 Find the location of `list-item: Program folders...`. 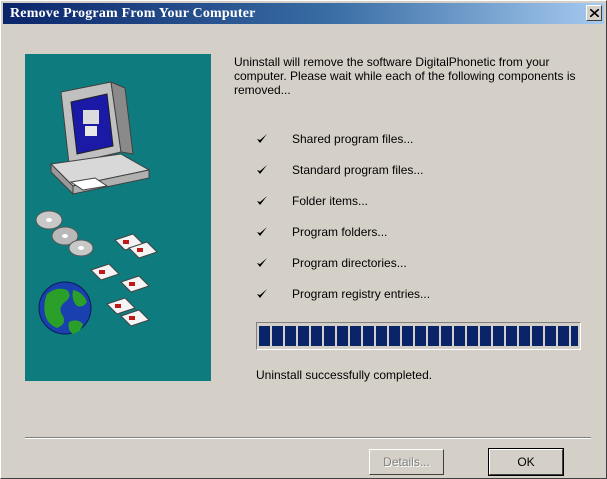

list-item: Program folders... is located at coordinates (386, 233).